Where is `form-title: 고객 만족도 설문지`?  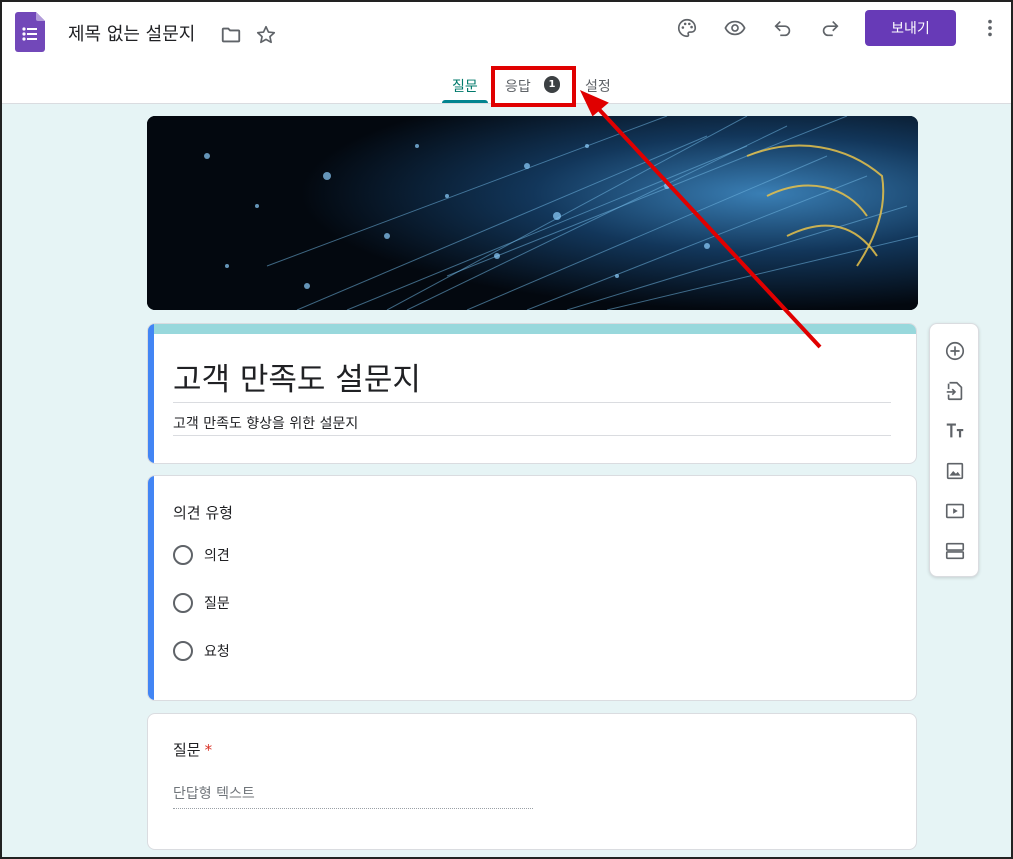 form-title: 고객 만족도 설문지 is located at coordinates (297, 376).